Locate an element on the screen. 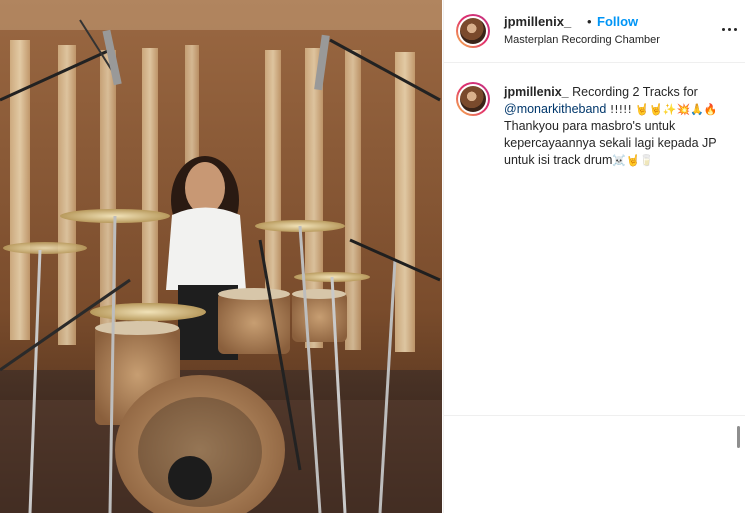  section-divider is located at coordinates (594, 415).